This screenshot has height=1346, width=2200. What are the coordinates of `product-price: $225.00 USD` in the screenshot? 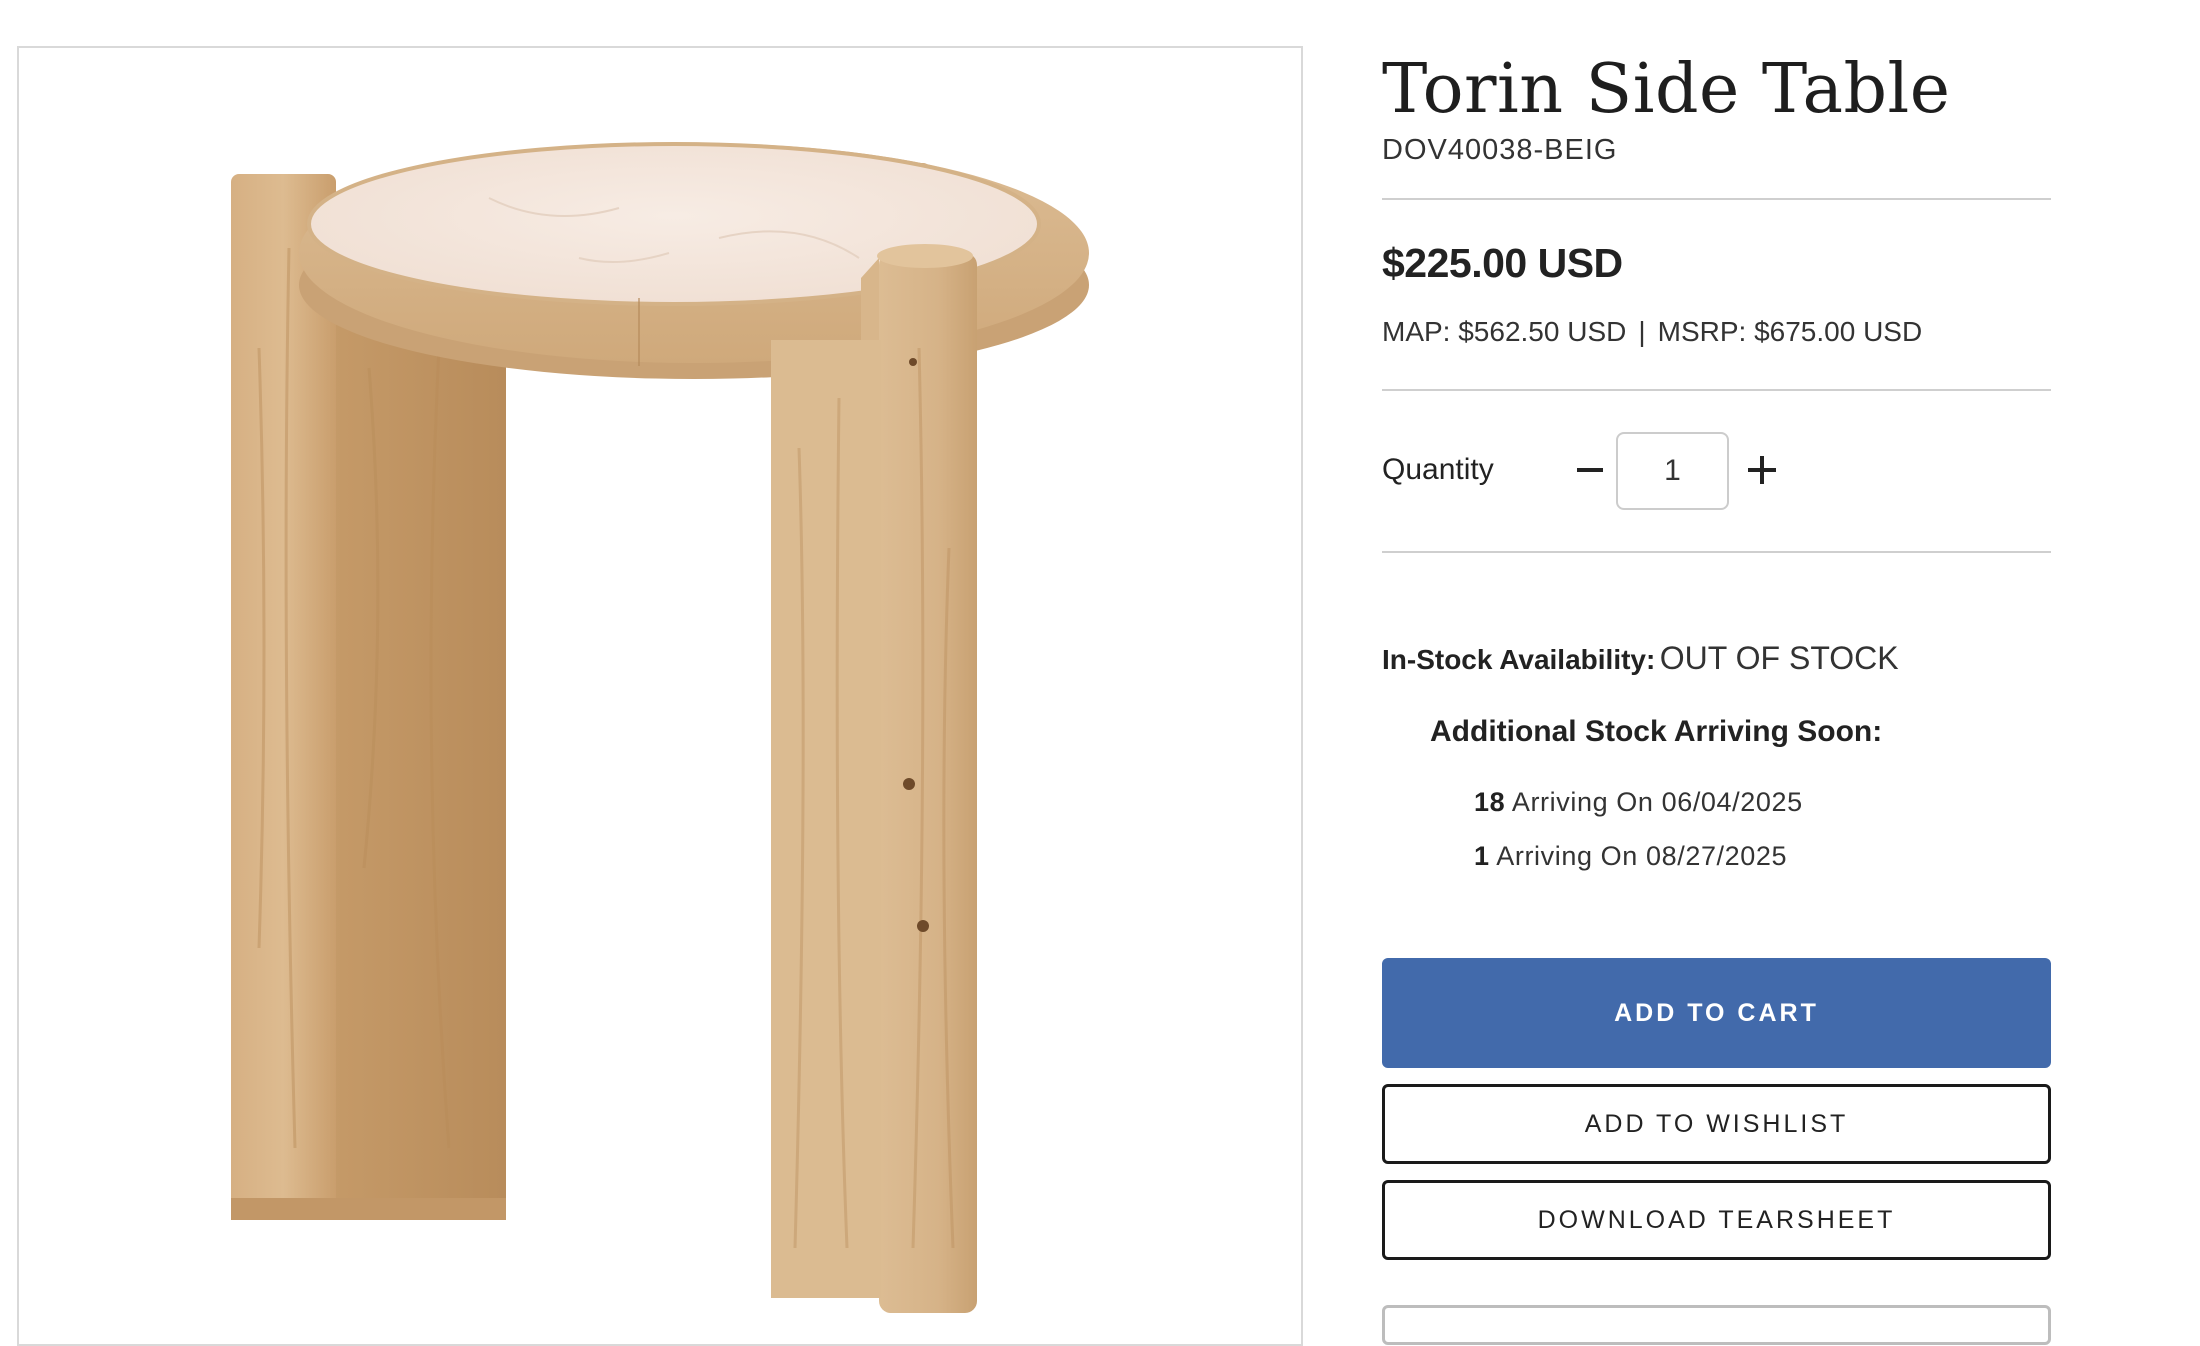 It's located at (1502, 263).